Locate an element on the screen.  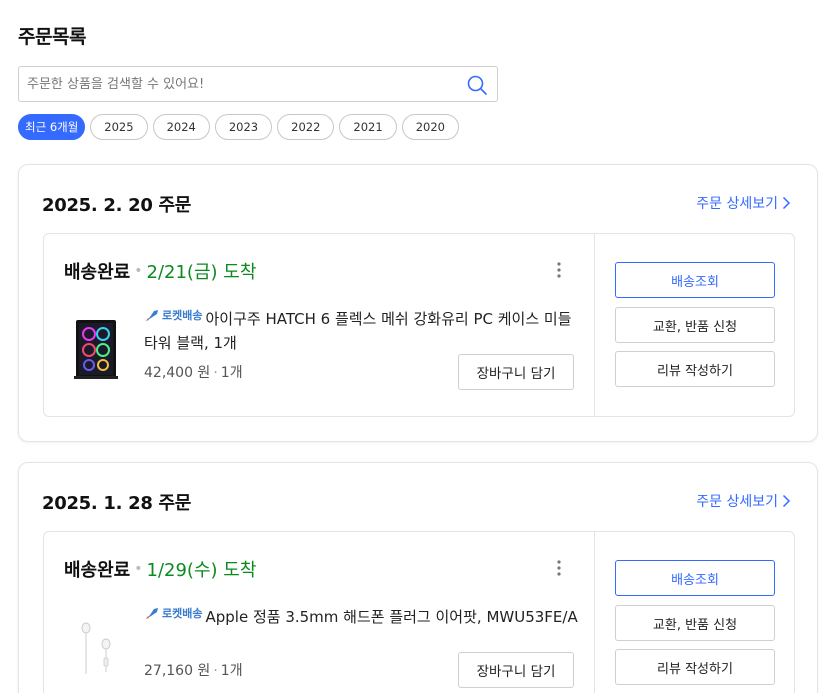
tab-2022: 2022 is located at coordinates (306, 127).